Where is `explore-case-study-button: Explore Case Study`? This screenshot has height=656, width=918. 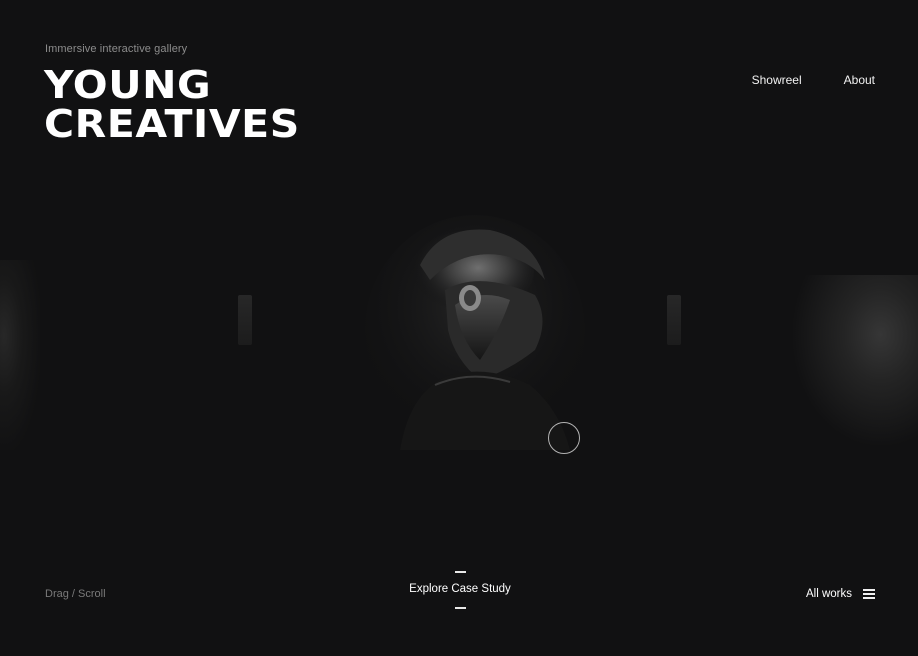 explore-case-study-button: Explore Case Study is located at coordinates (460, 590).